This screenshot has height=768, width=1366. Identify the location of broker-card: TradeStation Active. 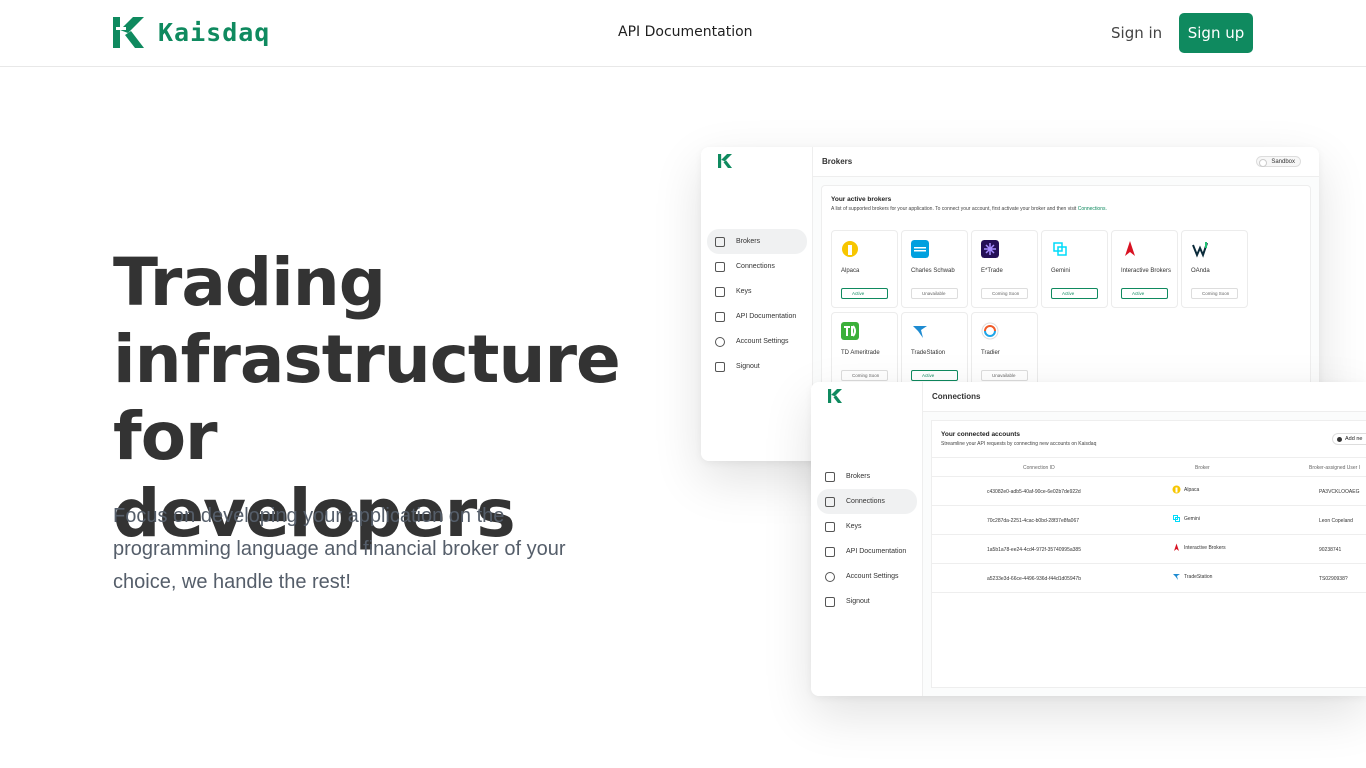
(934, 351).